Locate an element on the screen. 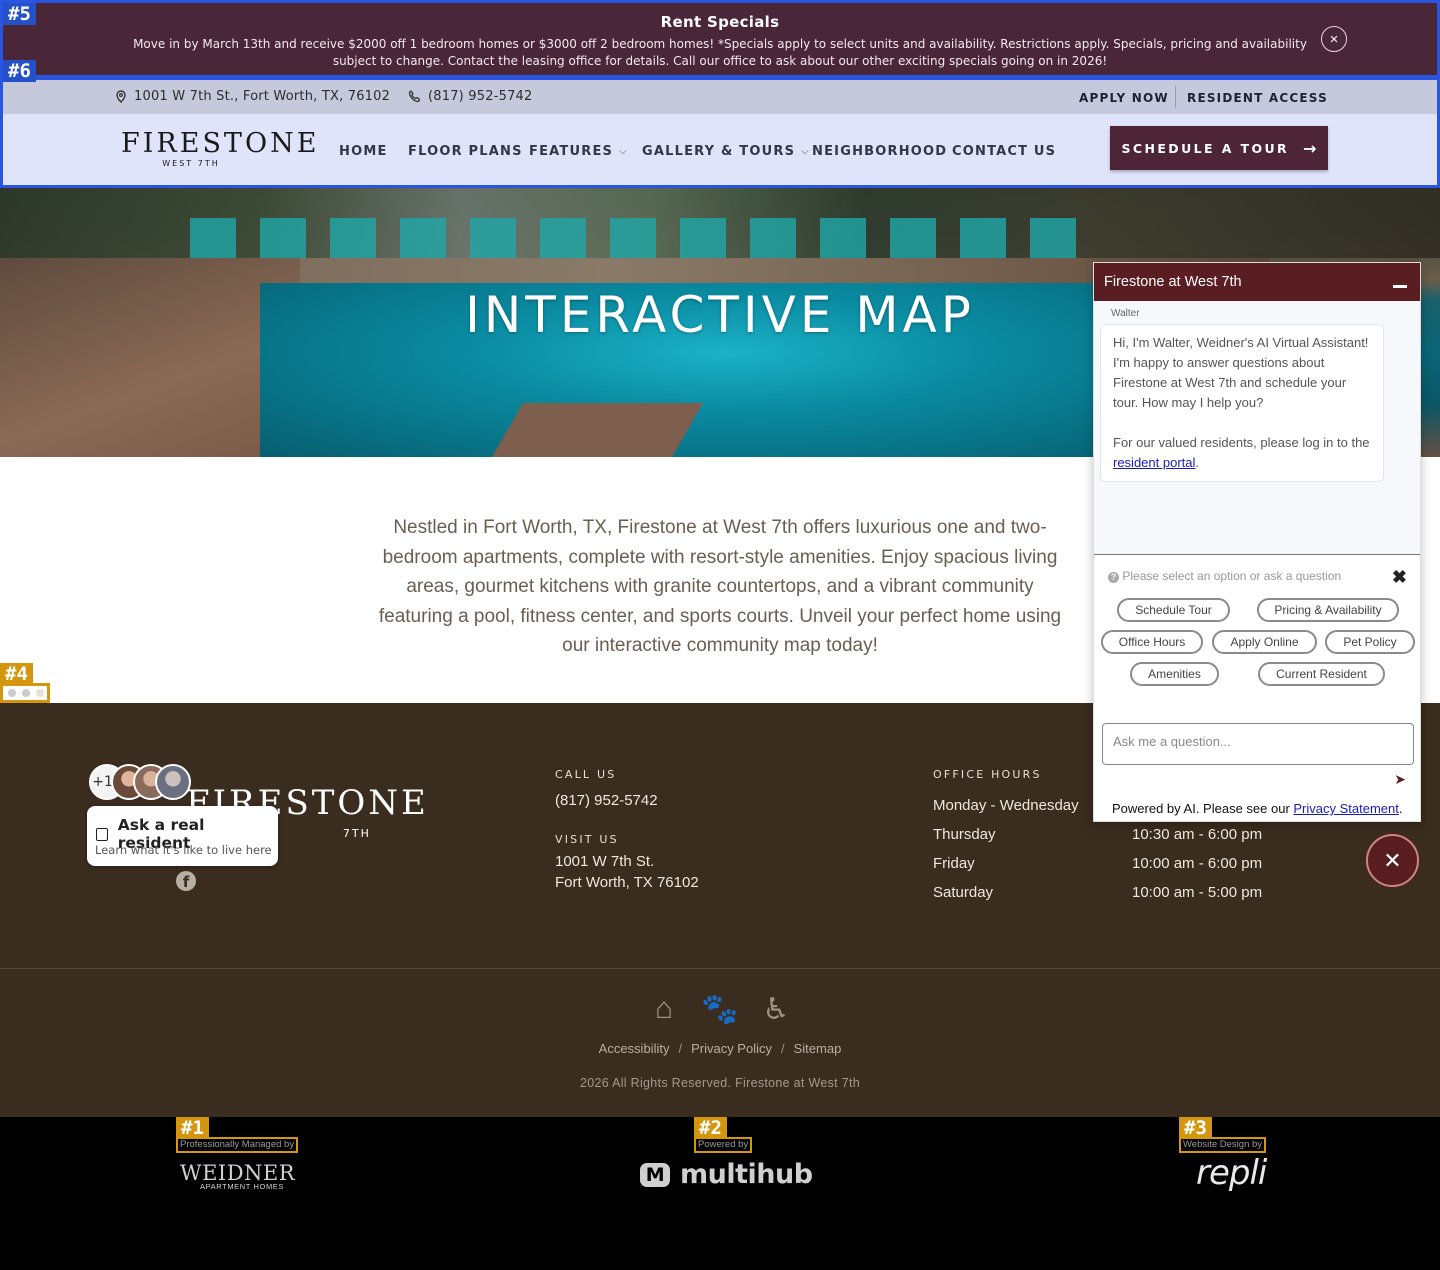 Image resolution: width=1440 pixels, height=1270 pixels. chat-footer-prefix: Powered by AI. Please see our is located at coordinates (1203, 808).